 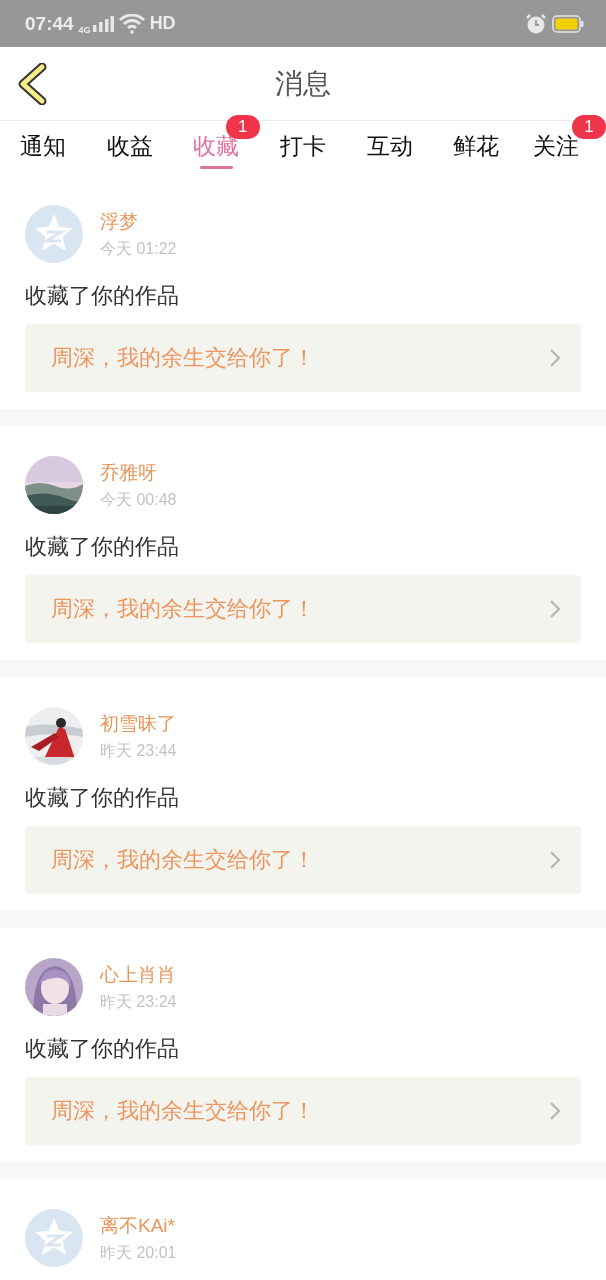 What do you see at coordinates (589, 127) in the screenshot?
I see `count-badge: 1` at bounding box center [589, 127].